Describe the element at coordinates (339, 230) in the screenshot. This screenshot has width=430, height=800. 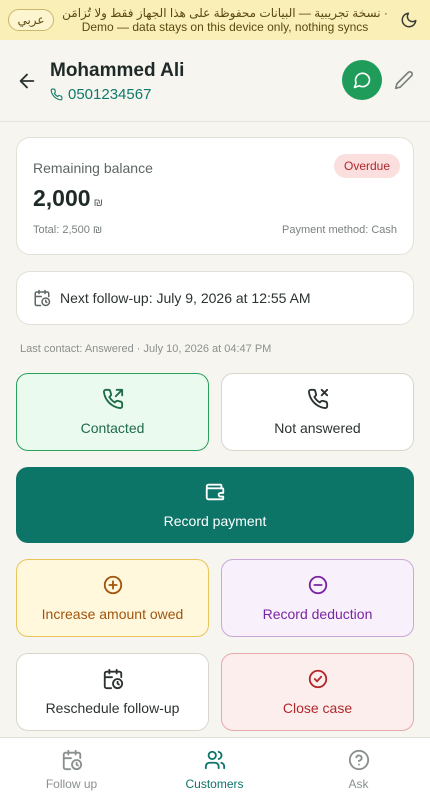
I see `payment-method: Payment method: Cash` at that location.